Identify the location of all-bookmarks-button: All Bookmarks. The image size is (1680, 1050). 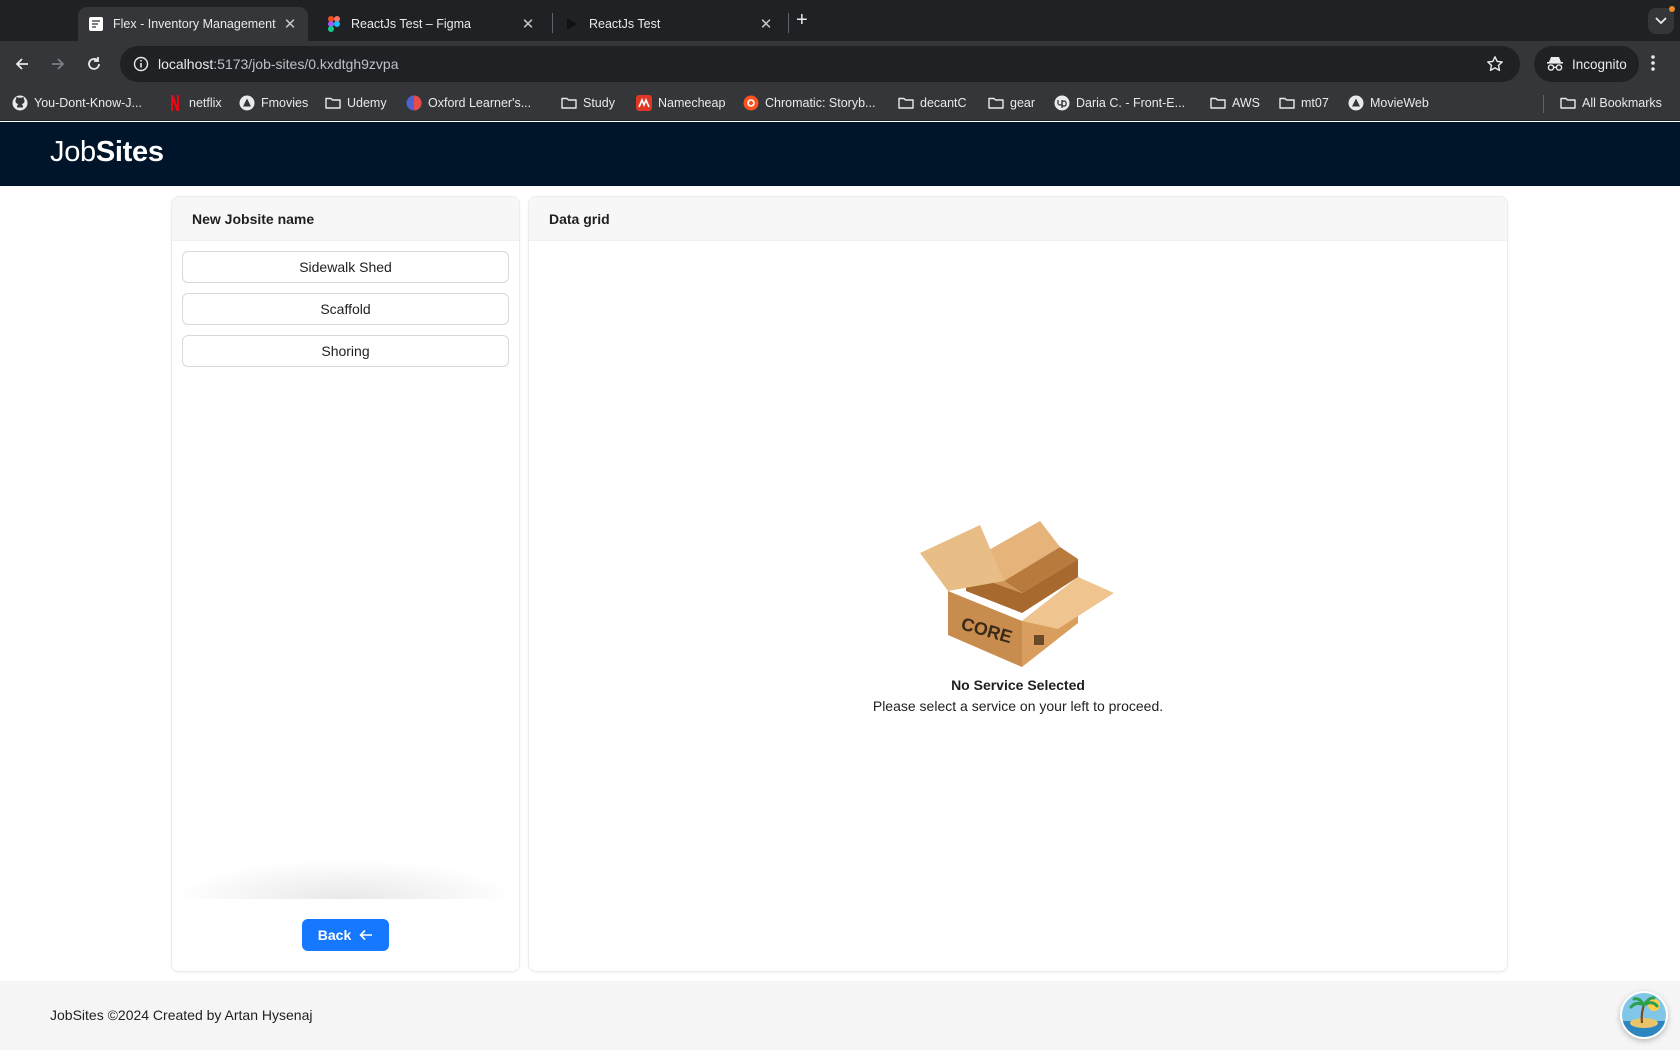
(1611, 103).